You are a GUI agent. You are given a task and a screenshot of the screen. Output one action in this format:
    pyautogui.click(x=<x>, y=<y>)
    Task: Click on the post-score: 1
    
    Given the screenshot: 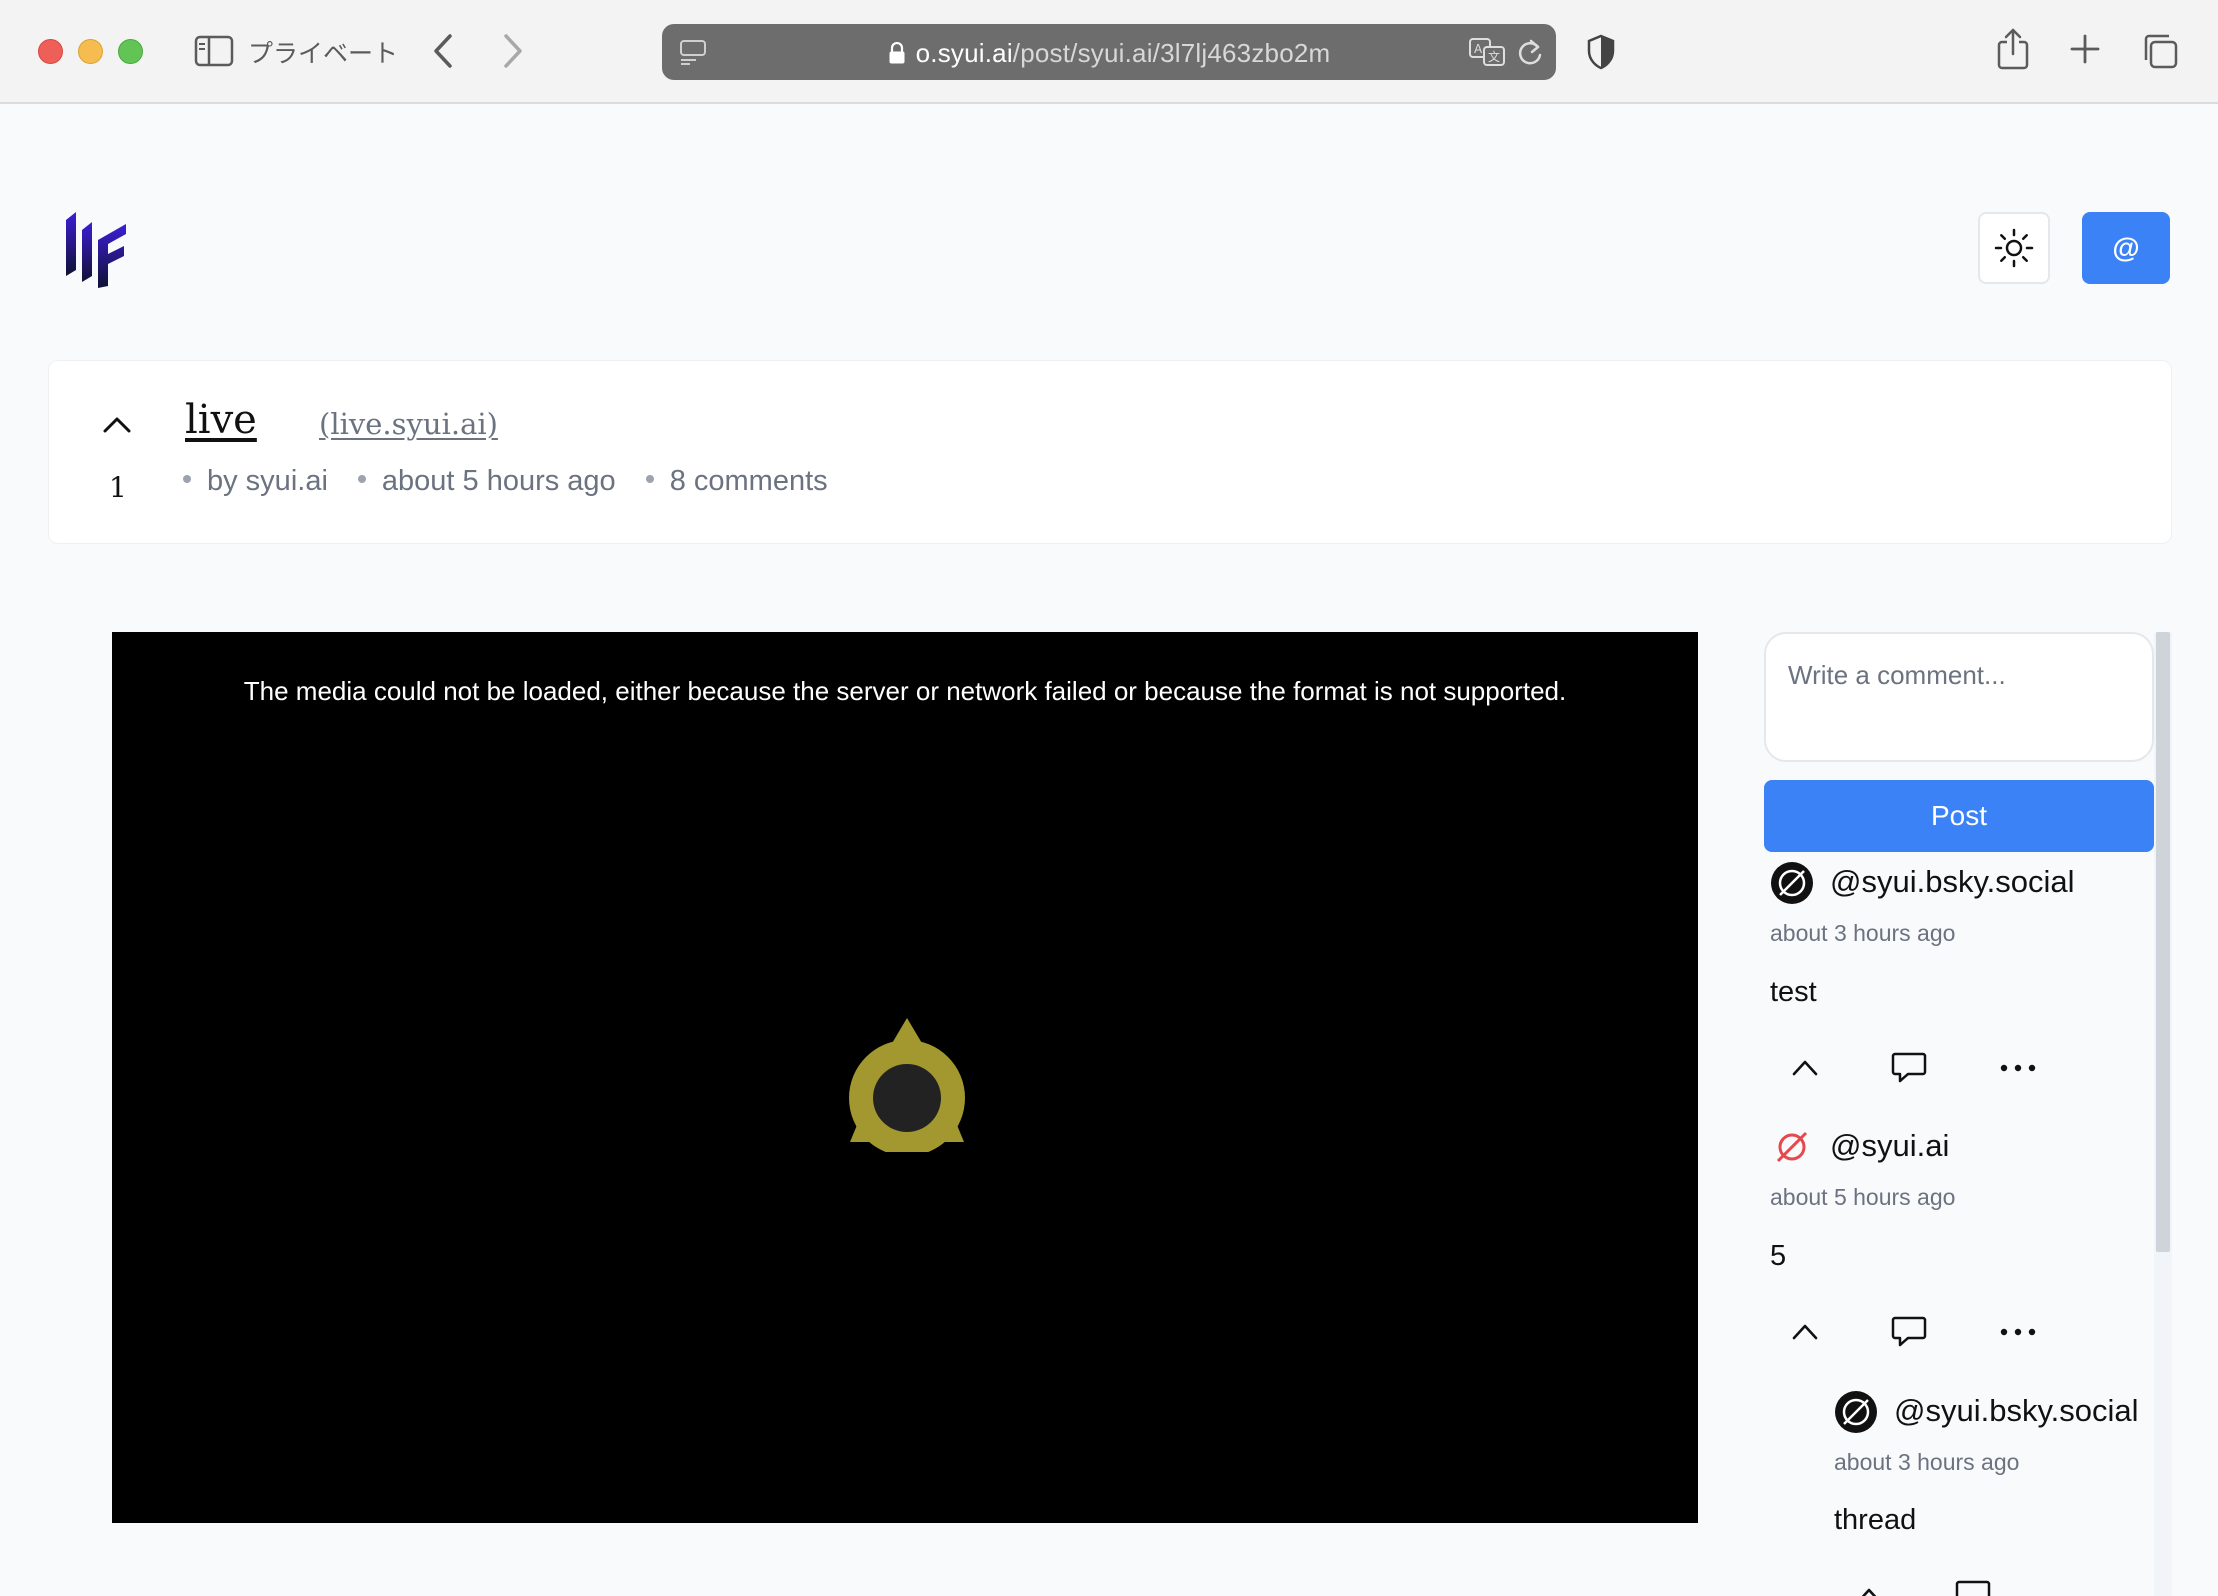 What is the action you would take?
    pyautogui.click(x=118, y=487)
    